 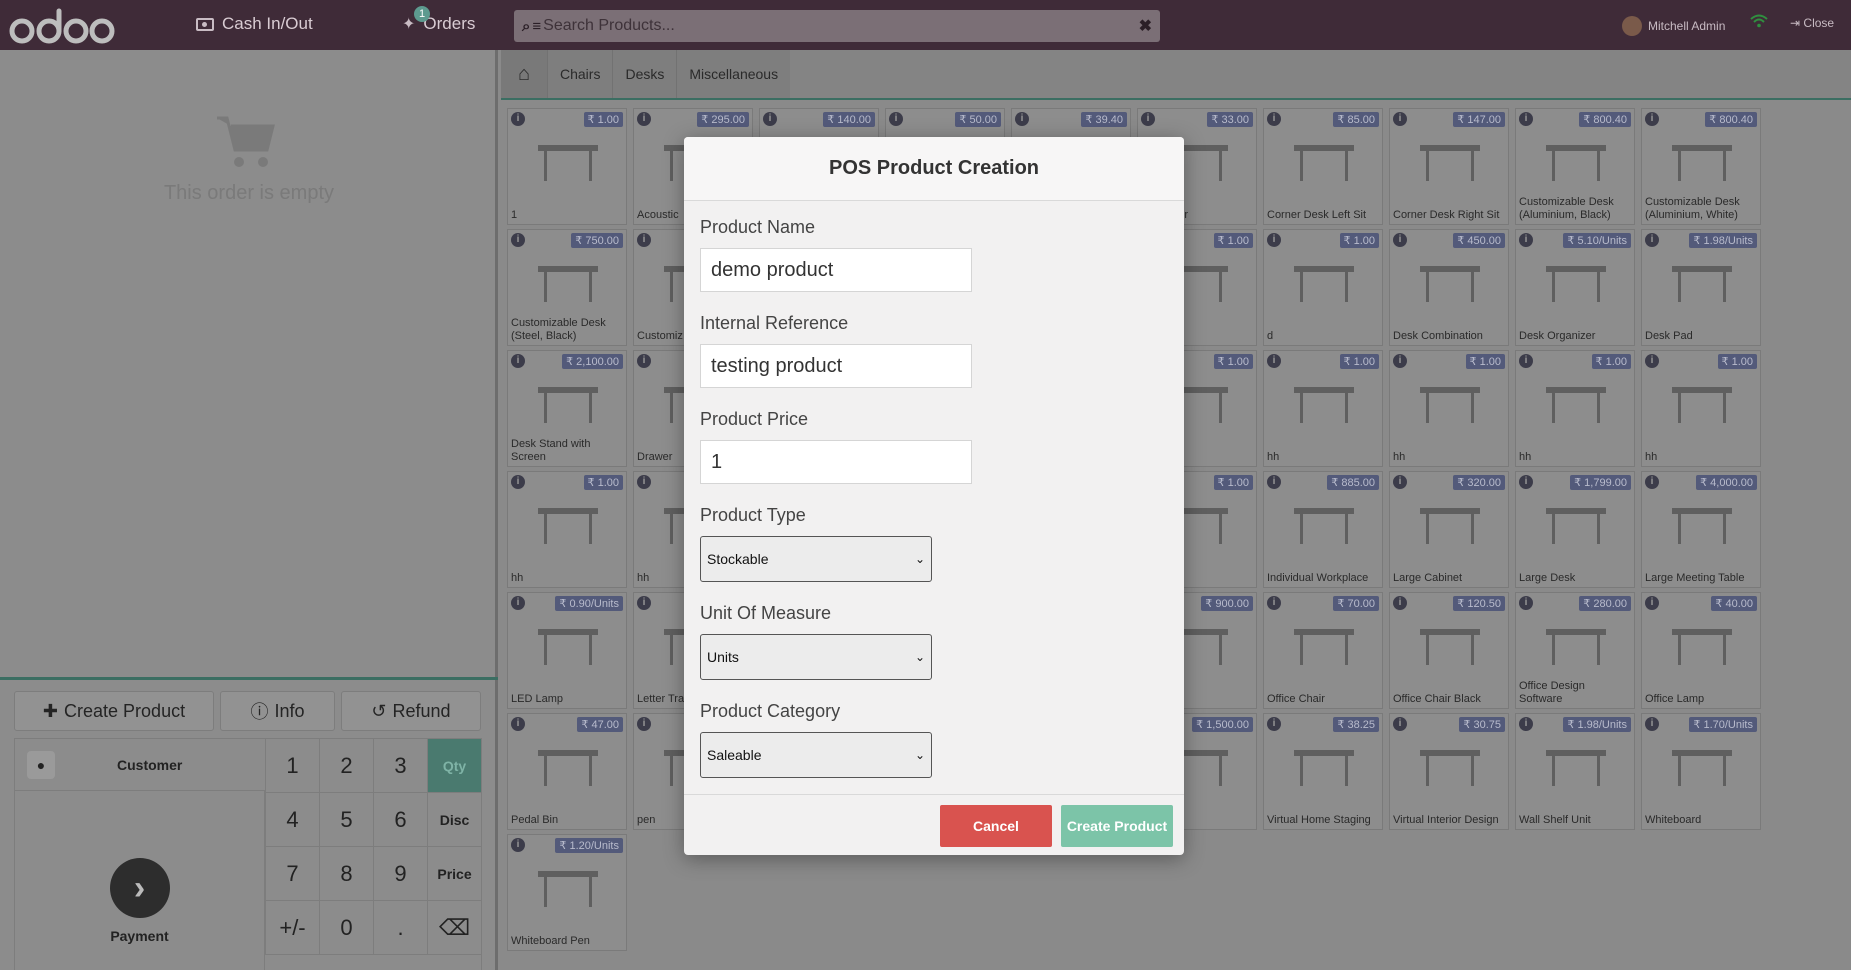 I want to click on product-price-label: Product Price, so click(x=754, y=419).